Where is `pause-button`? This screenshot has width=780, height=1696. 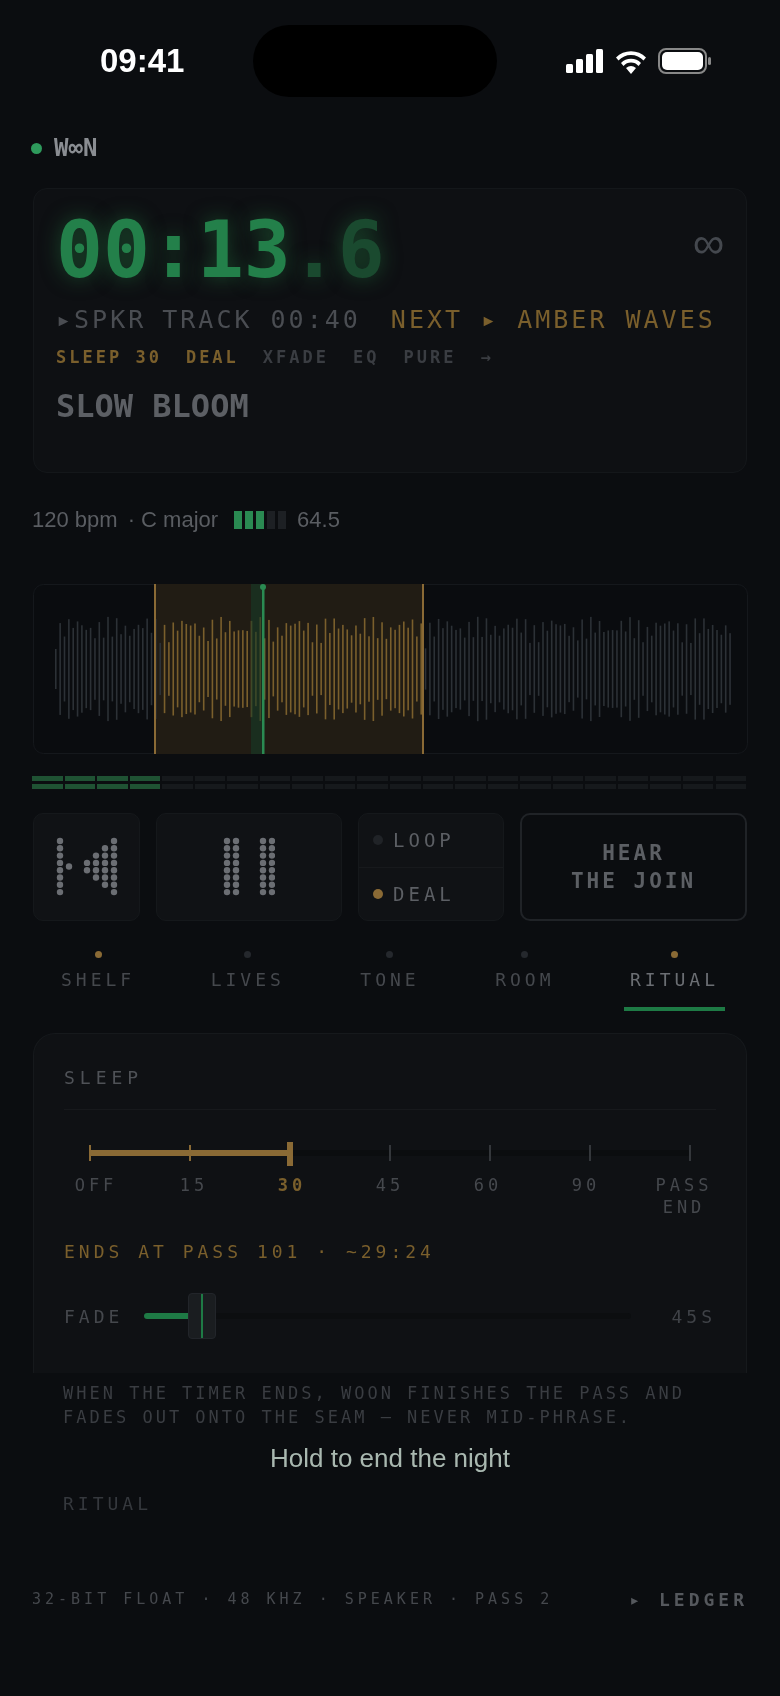
pause-button is located at coordinates (249, 867).